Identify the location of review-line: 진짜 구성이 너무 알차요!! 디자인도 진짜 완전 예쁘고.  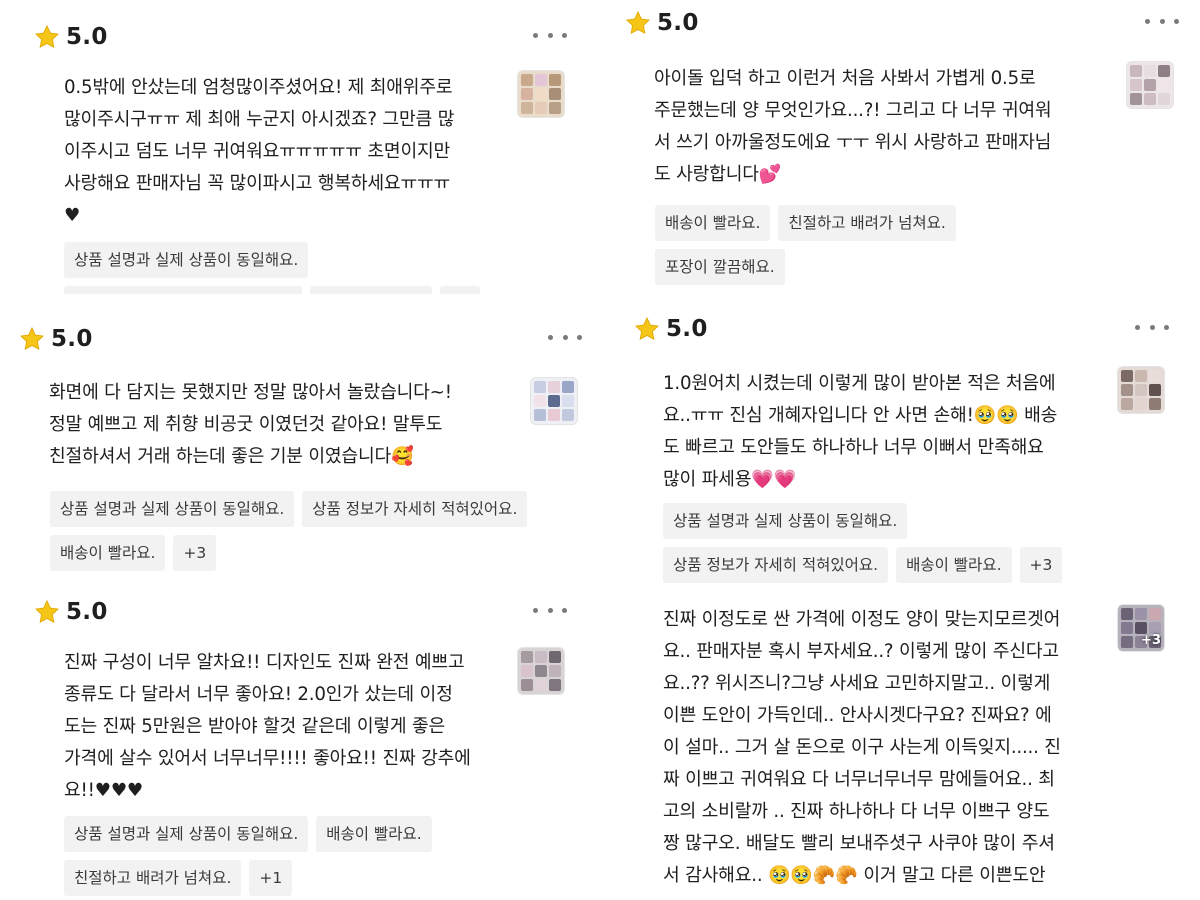
(264, 662).